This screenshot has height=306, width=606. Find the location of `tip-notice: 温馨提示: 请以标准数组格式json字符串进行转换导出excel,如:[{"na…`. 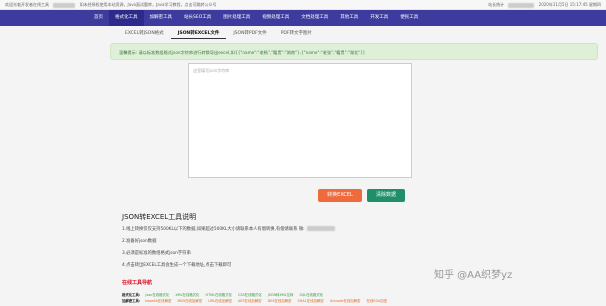

tip-notice: 温馨提示: 请以标准数组格式json字符串进行转换导出excel,如:[{"na… is located at coordinates (354, 51).